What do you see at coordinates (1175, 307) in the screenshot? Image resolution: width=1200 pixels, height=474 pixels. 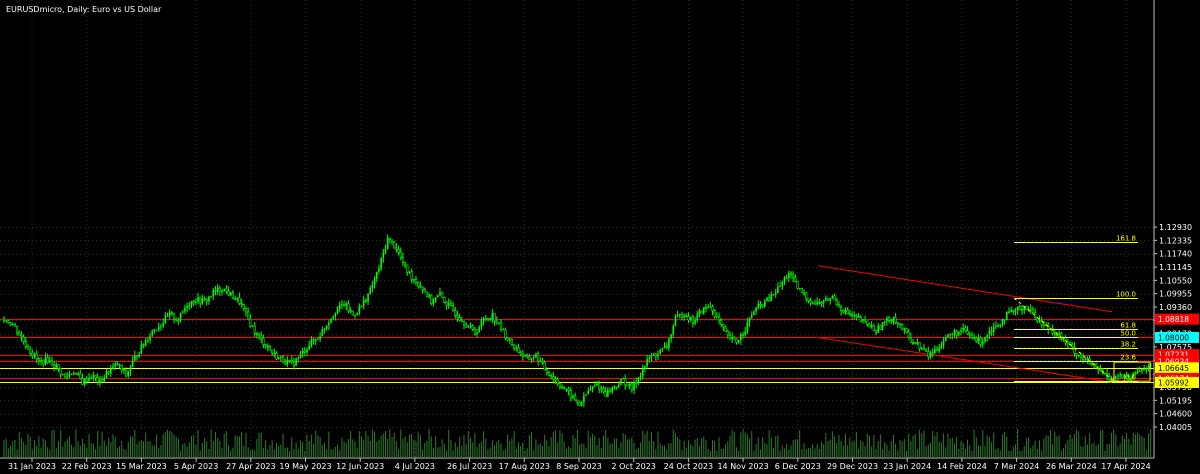 I see `y-tick-label: 1.09360` at bounding box center [1175, 307].